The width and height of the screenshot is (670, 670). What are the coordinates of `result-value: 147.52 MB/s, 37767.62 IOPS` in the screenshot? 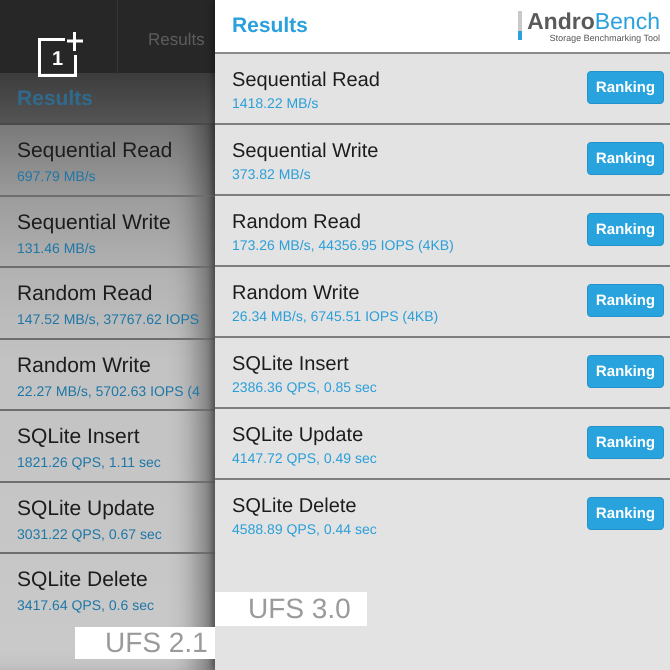 It's located at (108, 319).